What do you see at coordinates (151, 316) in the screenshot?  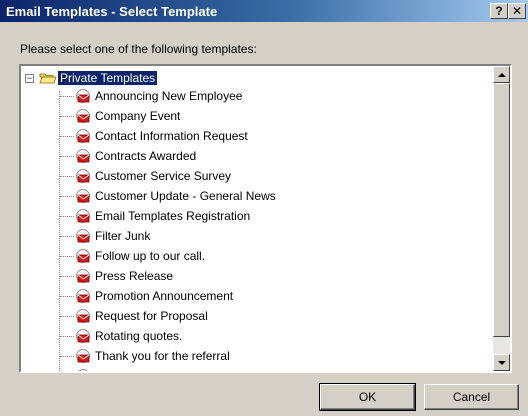 I see `template-item-label: Request for Proposal` at bounding box center [151, 316].